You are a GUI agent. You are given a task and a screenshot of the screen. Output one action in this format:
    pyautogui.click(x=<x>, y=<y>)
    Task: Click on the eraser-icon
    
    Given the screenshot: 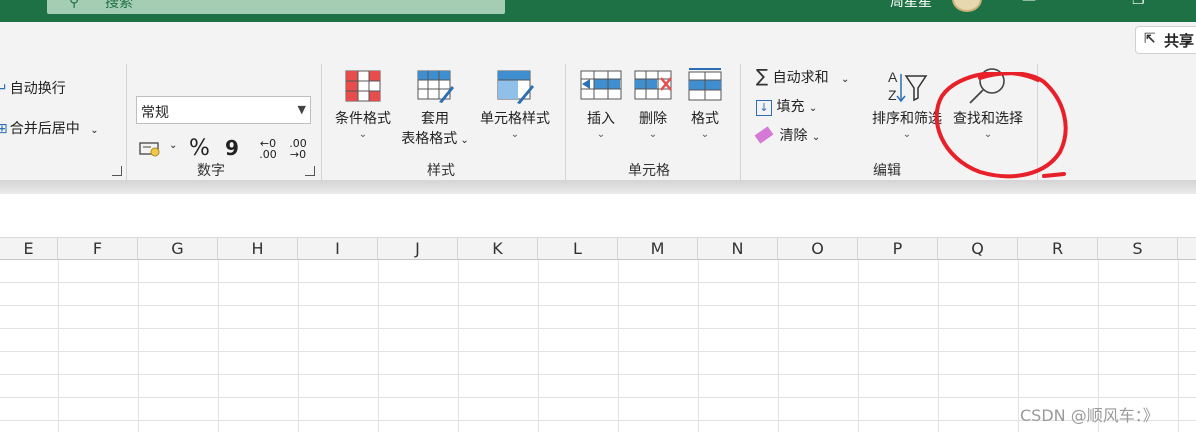 What is the action you would take?
    pyautogui.click(x=764, y=135)
    